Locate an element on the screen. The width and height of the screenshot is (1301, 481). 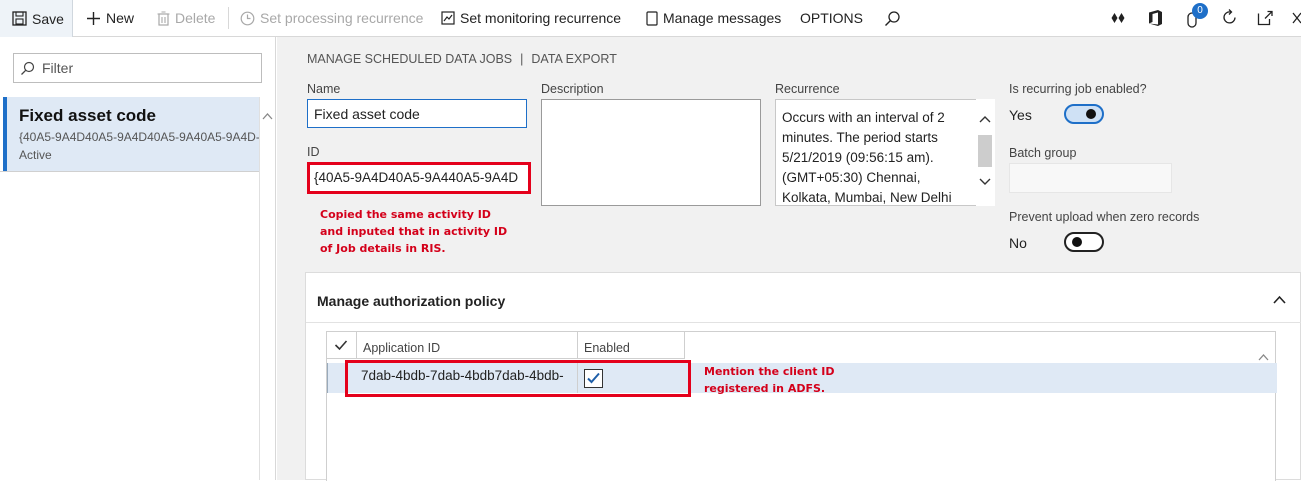
prevent-upload-value: No is located at coordinates (1018, 243).